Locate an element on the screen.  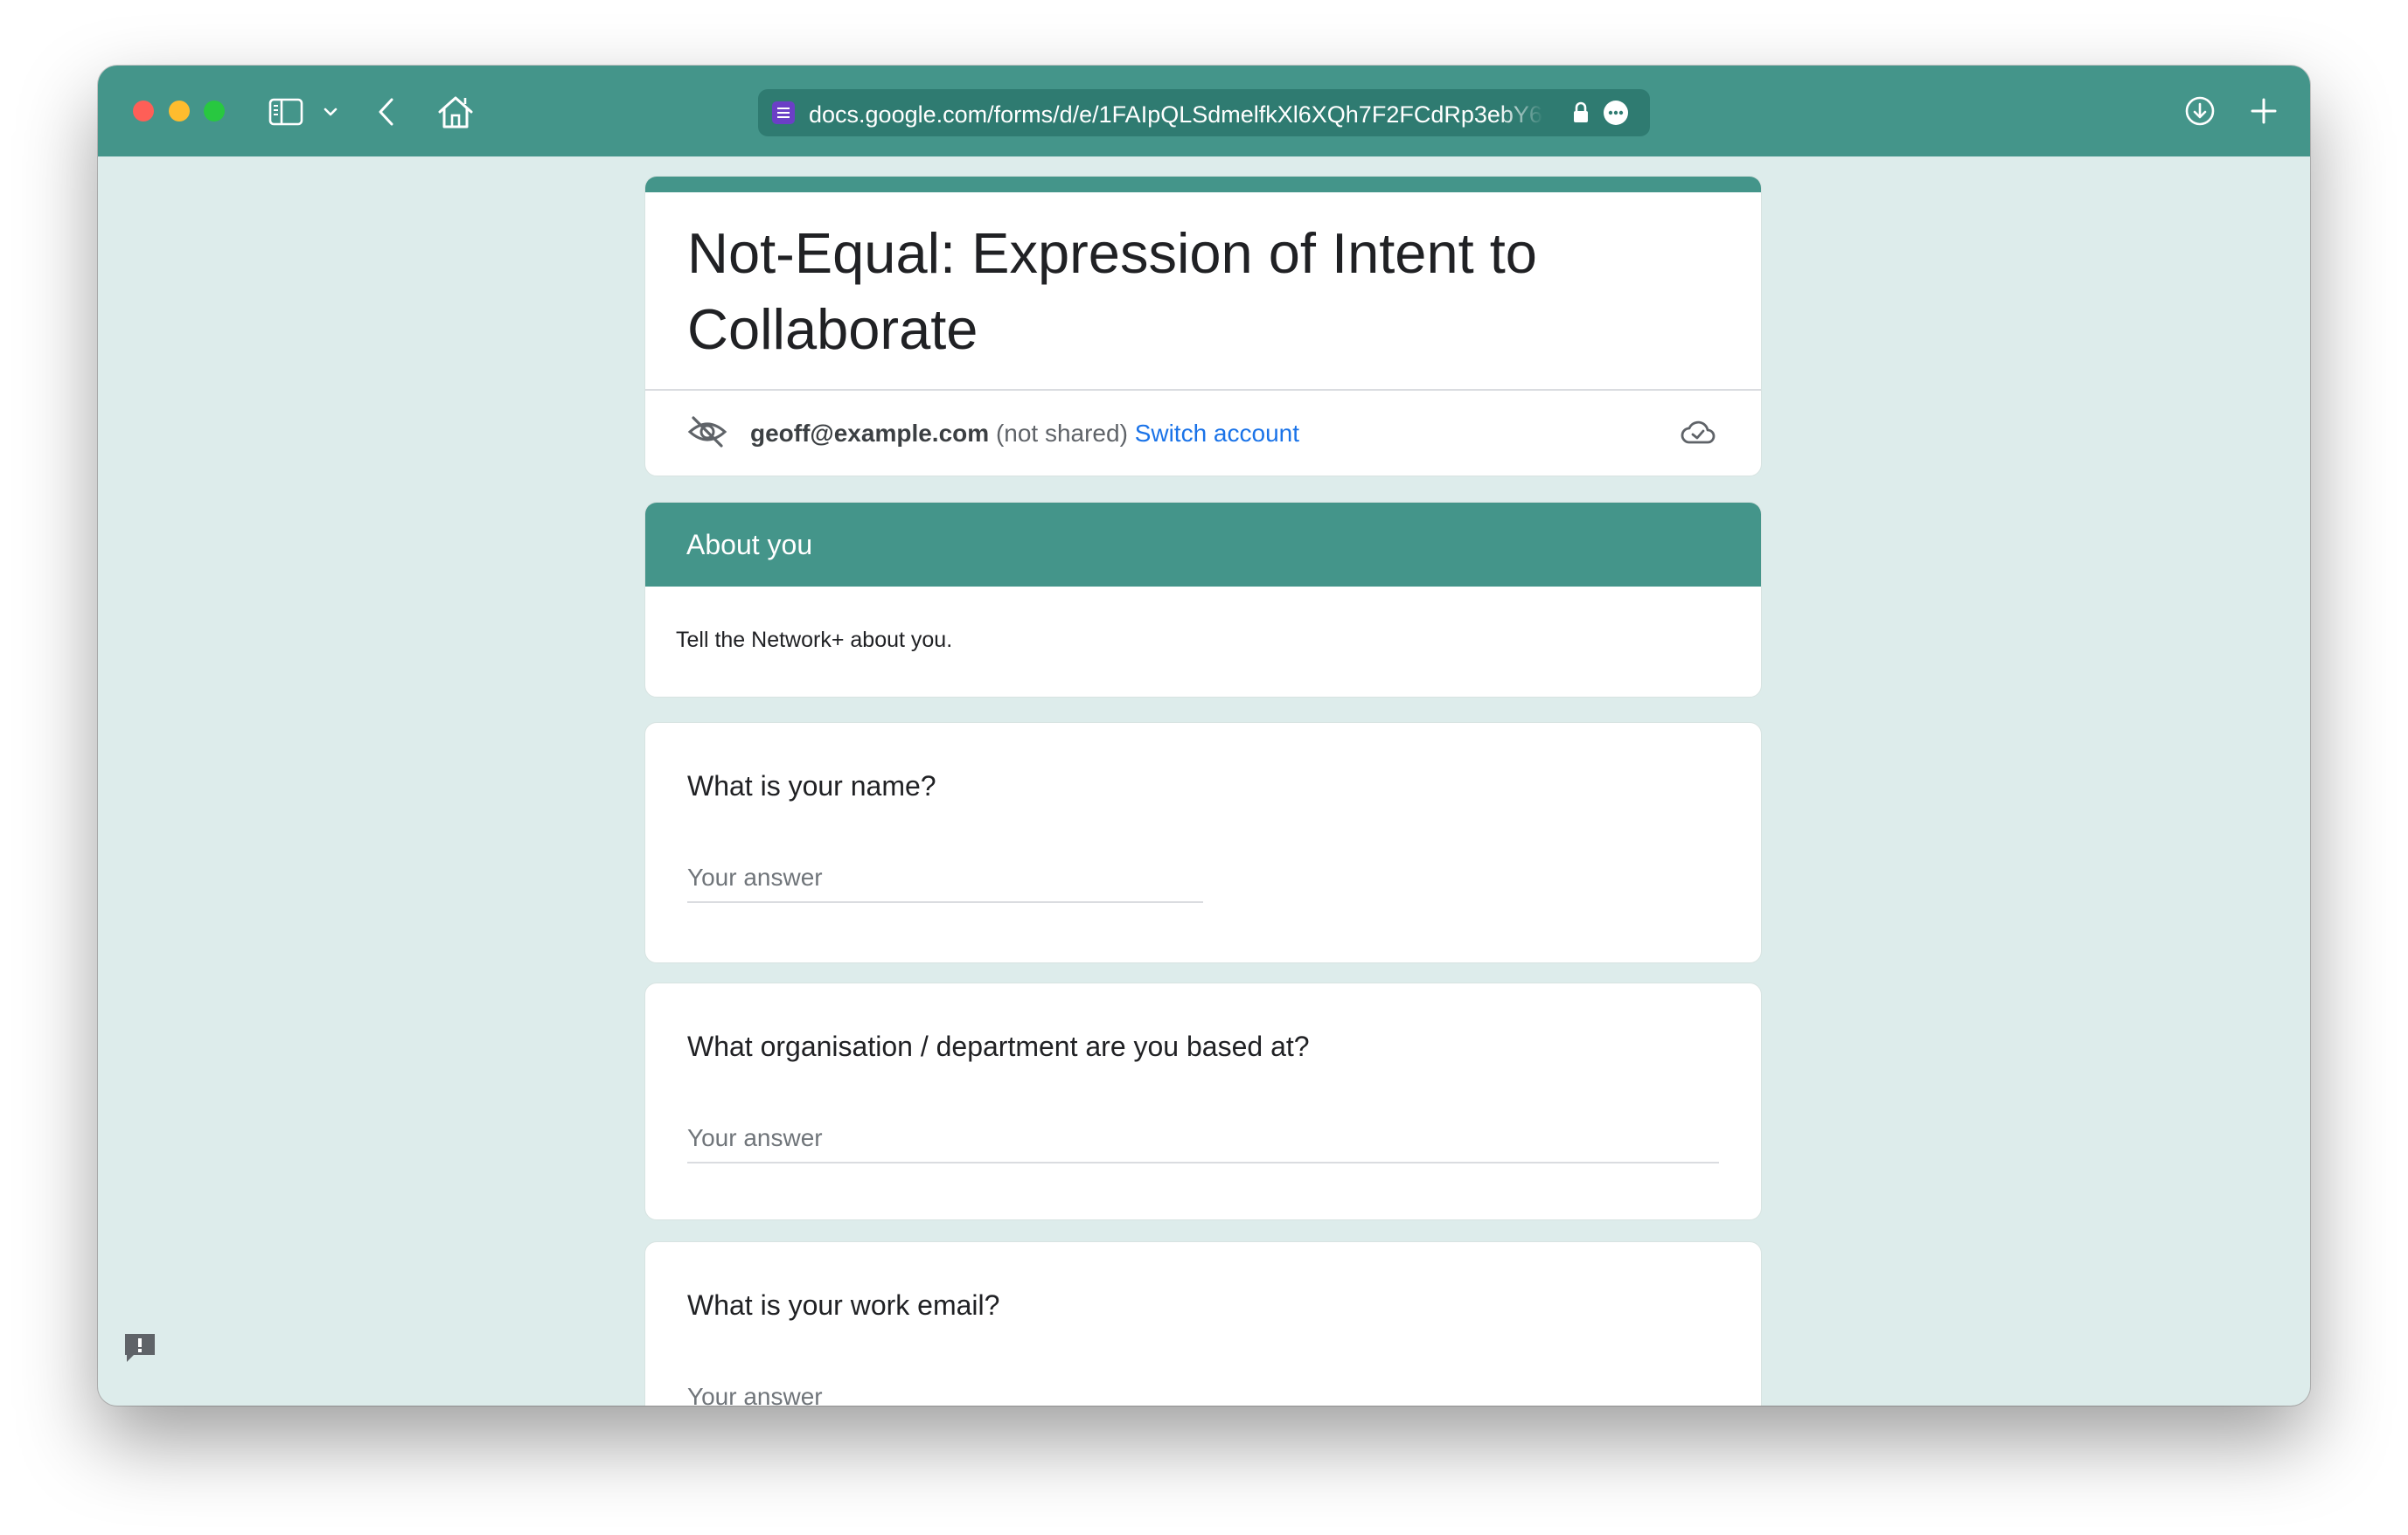
chevron-down-icon is located at coordinates (331, 112).